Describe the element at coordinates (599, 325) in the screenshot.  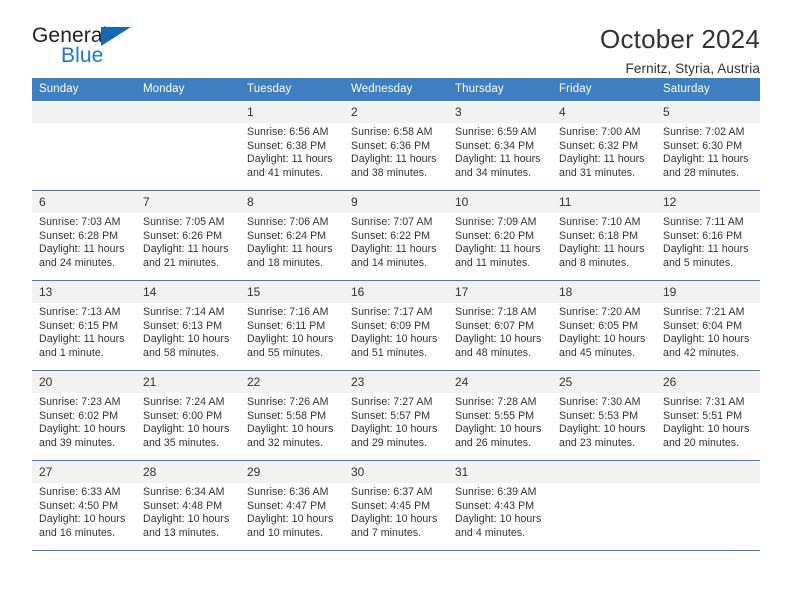
I see `sunset-text: Sunset: 6:05 PM` at that location.